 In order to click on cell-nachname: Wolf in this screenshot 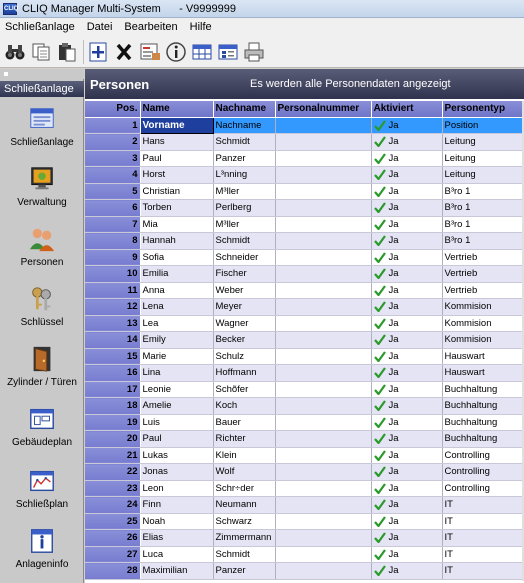, I will do `click(244, 472)`.